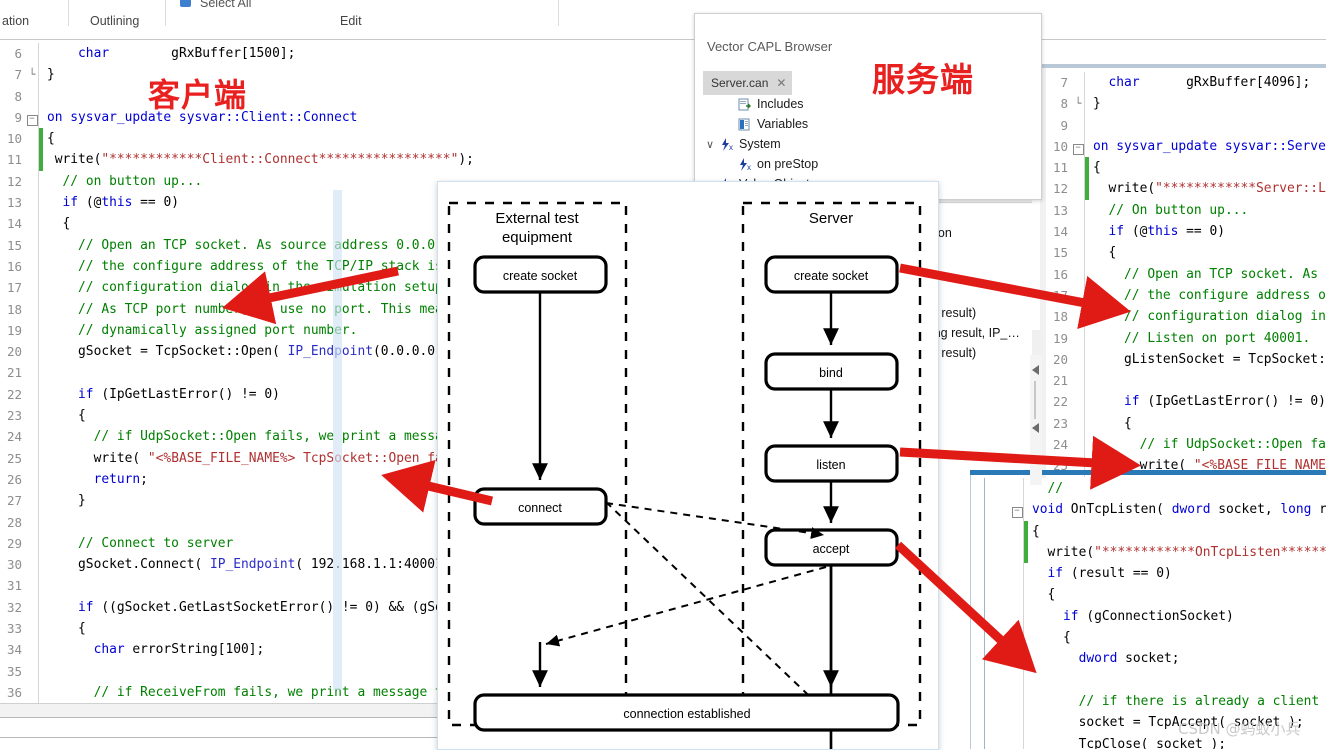  I want to click on line-number: 19, so click(1059, 338).